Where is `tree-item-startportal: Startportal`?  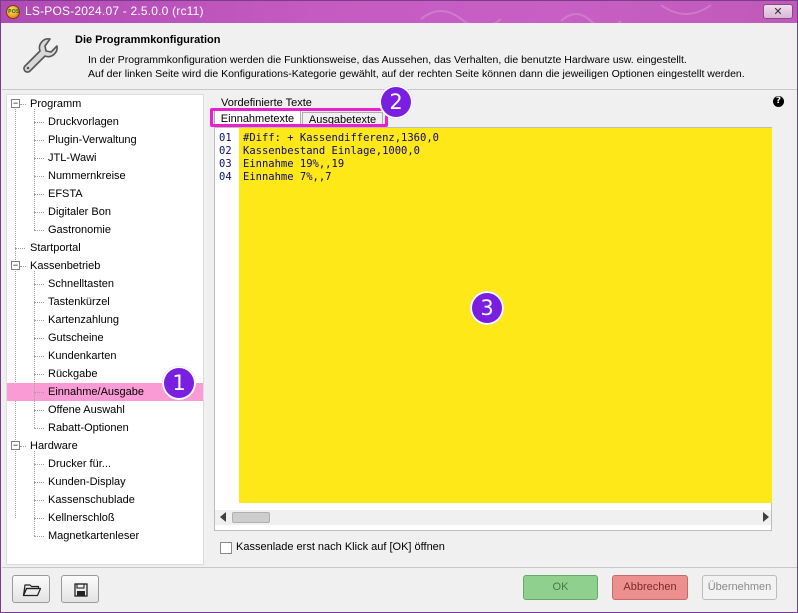 tree-item-startportal: Startportal is located at coordinates (105, 248).